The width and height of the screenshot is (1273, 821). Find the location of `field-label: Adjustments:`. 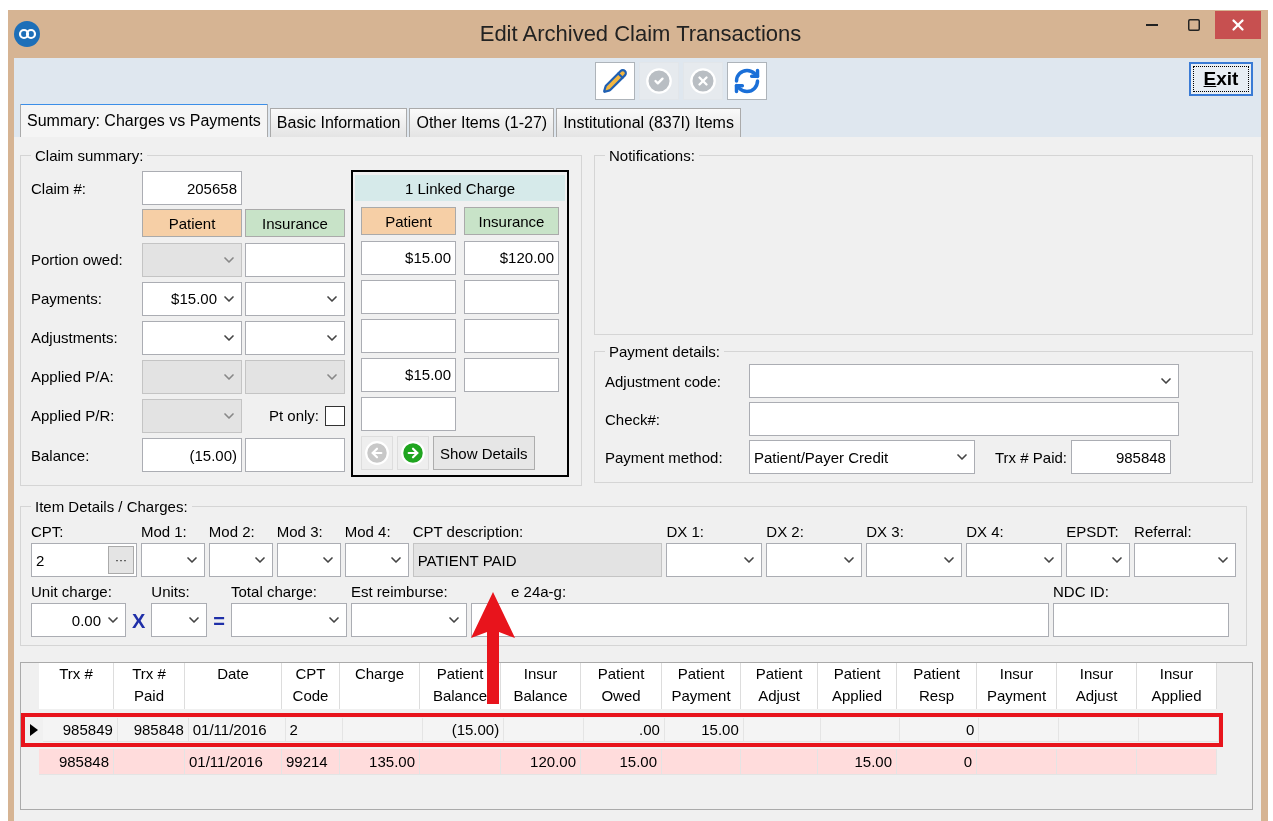

field-label: Adjustments: is located at coordinates (75, 337).